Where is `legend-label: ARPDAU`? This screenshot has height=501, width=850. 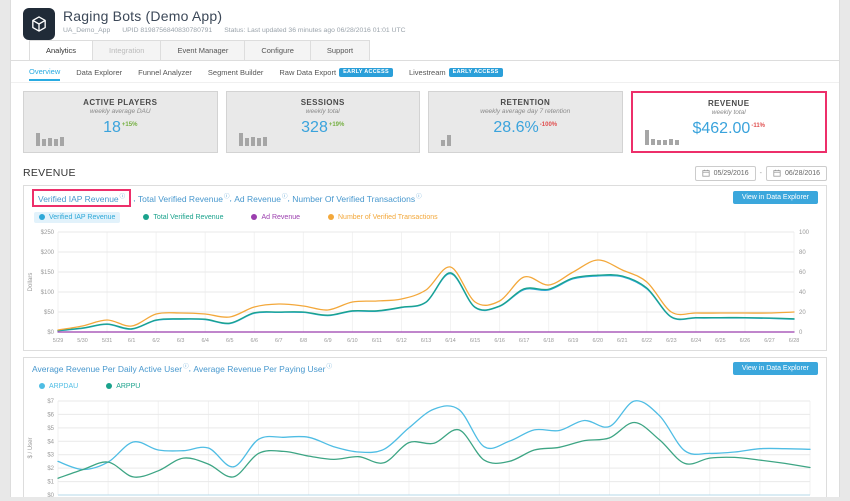
legend-label: ARPDAU is located at coordinates (64, 386).